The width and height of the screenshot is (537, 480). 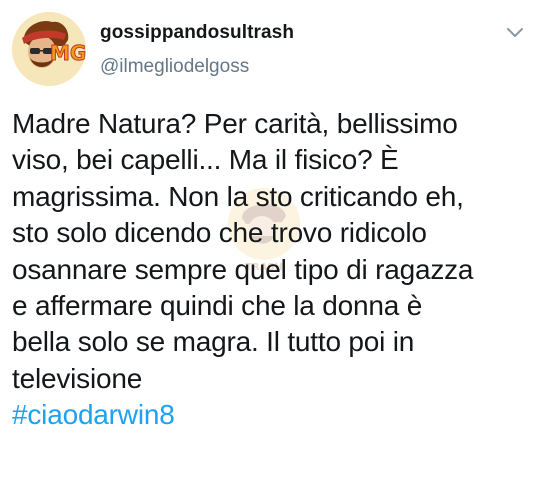 I want to click on chevron-down-icon, so click(x=515, y=32).